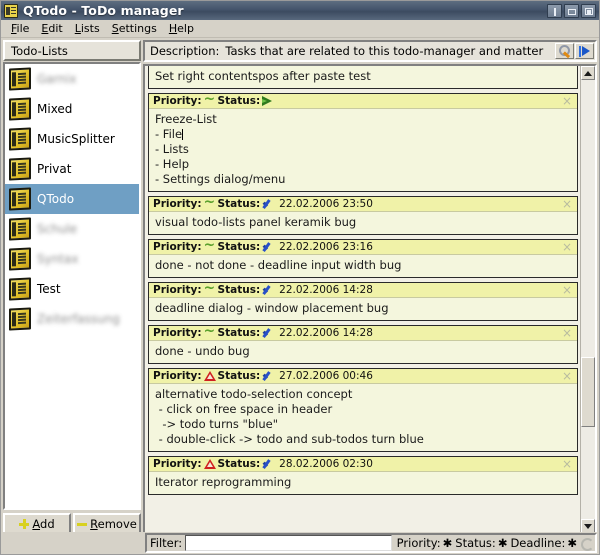 The height and width of the screenshot is (555, 600). I want to click on sidebar-item-label: Mixed, so click(55, 109).